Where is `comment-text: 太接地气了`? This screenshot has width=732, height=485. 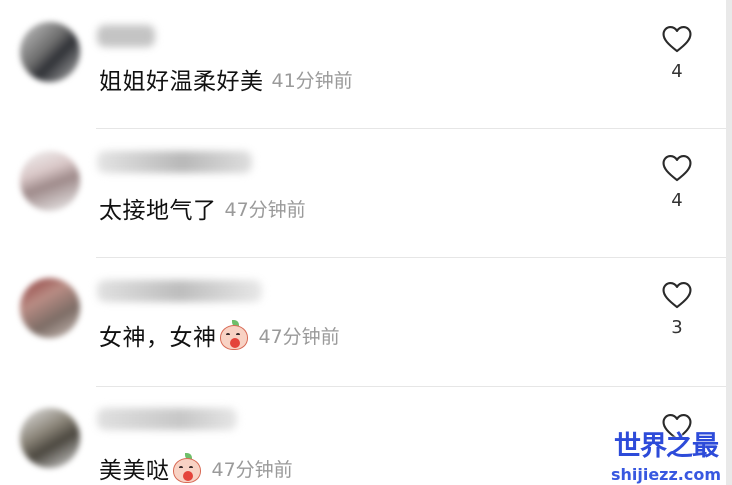 comment-text: 太接地气了 is located at coordinates (158, 211).